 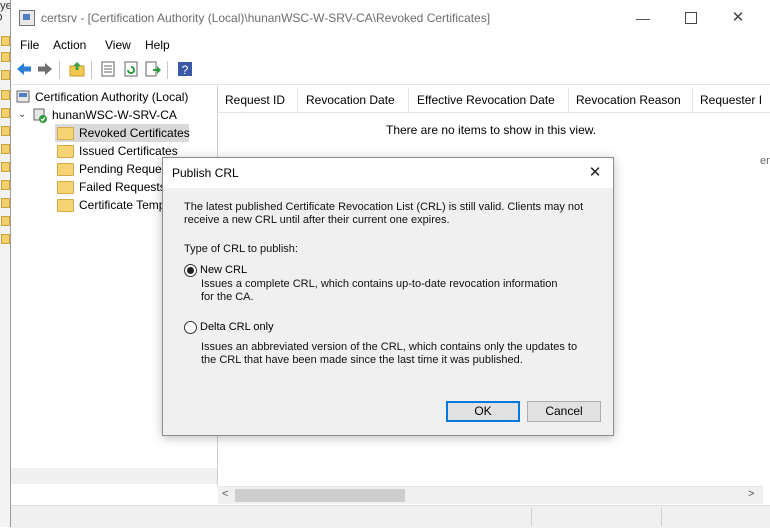 I want to click on column-header-effective-revocation-date: Effective Revocation Date, so click(x=486, y=100).